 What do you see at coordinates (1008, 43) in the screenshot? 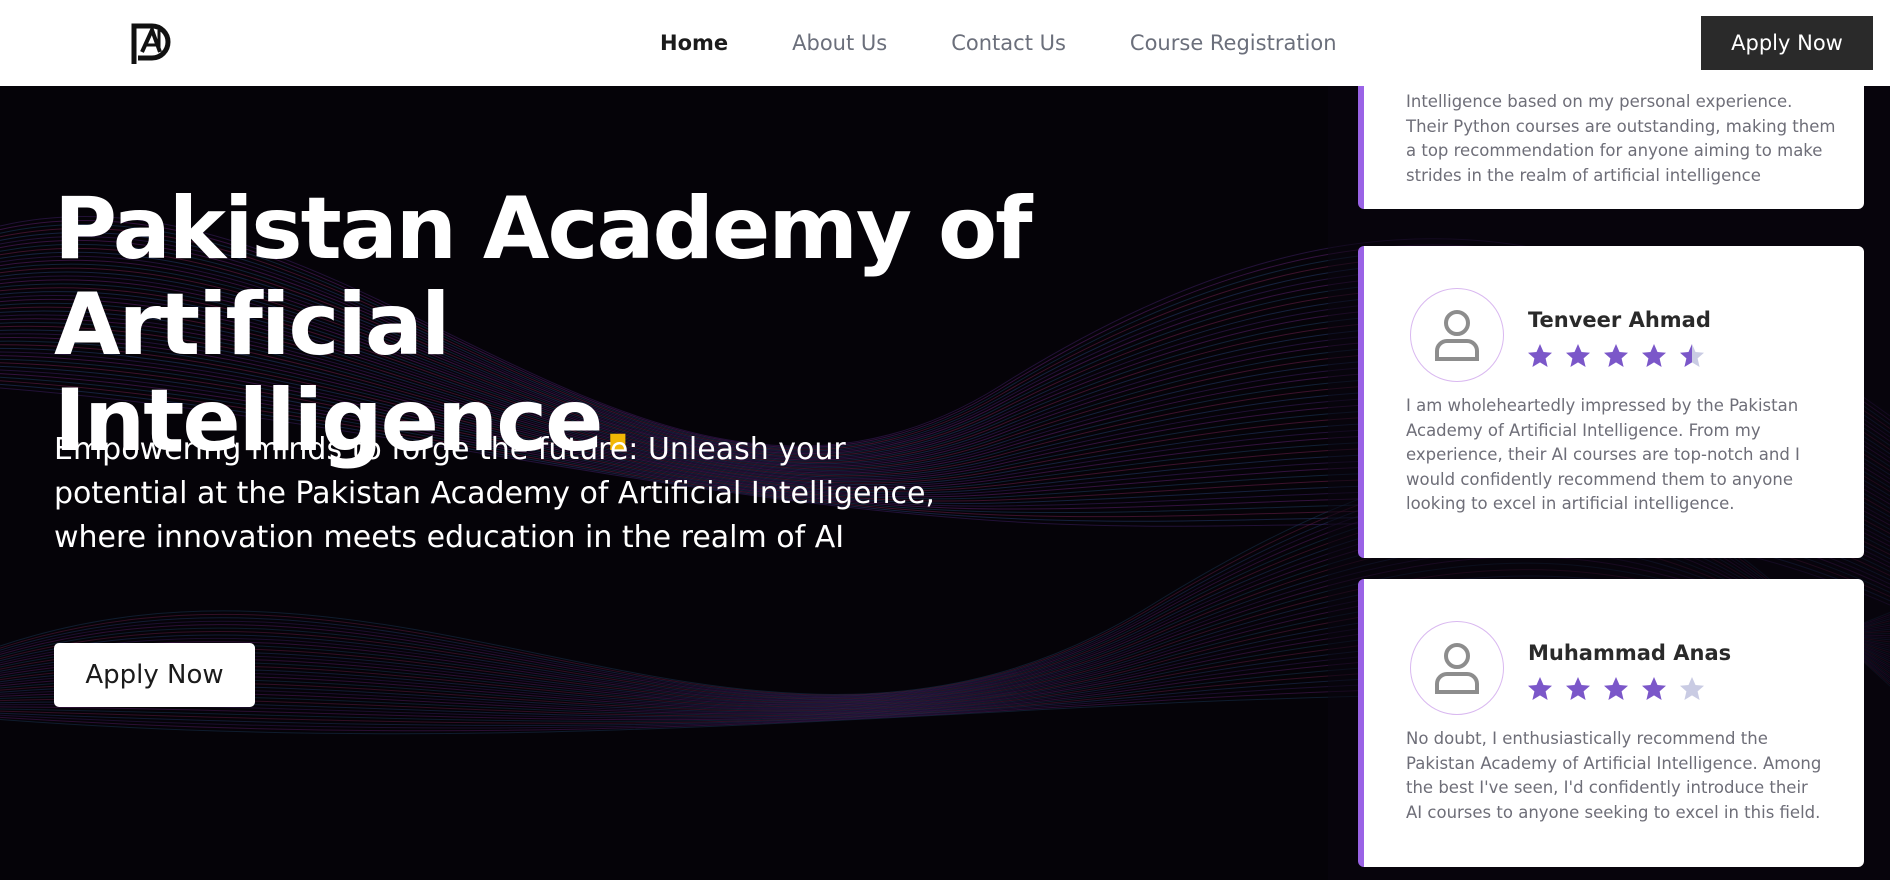
I see `nav-contact-us: Contact Us` at bounding box center [1008, 43].